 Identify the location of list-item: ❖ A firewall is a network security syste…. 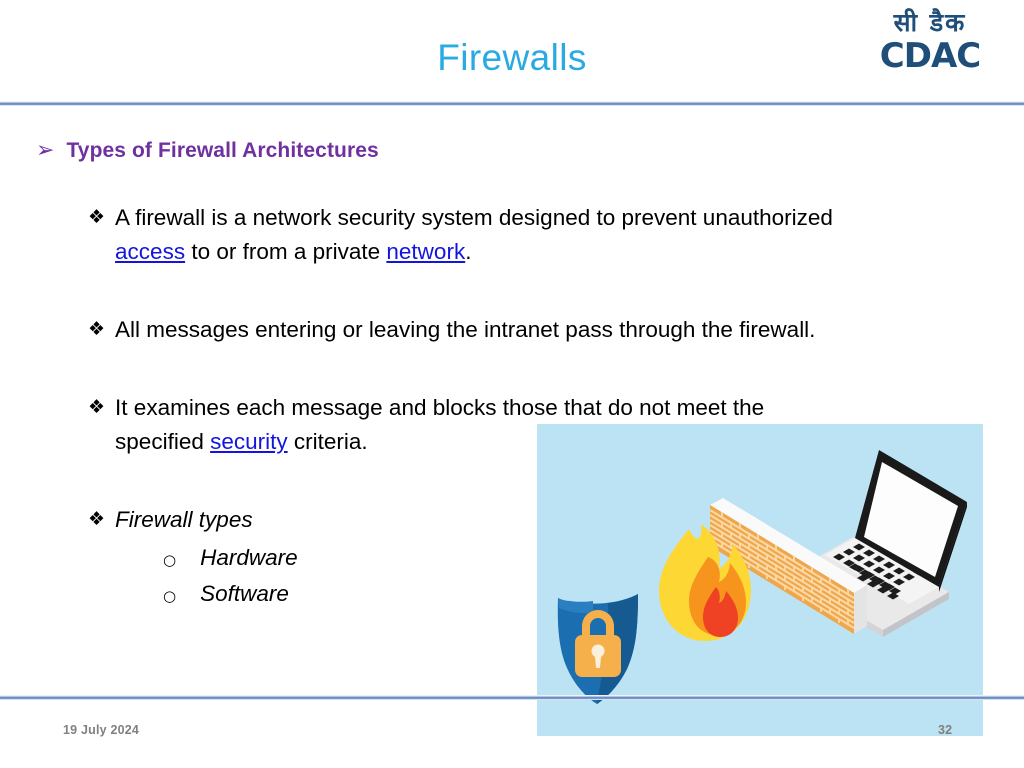
(533, 235).